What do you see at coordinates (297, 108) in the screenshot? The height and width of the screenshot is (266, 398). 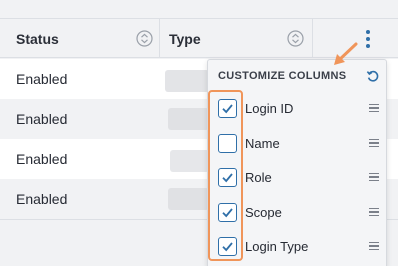 I see `column-option-login-id: Login ID` at bounding box center [297, 108].